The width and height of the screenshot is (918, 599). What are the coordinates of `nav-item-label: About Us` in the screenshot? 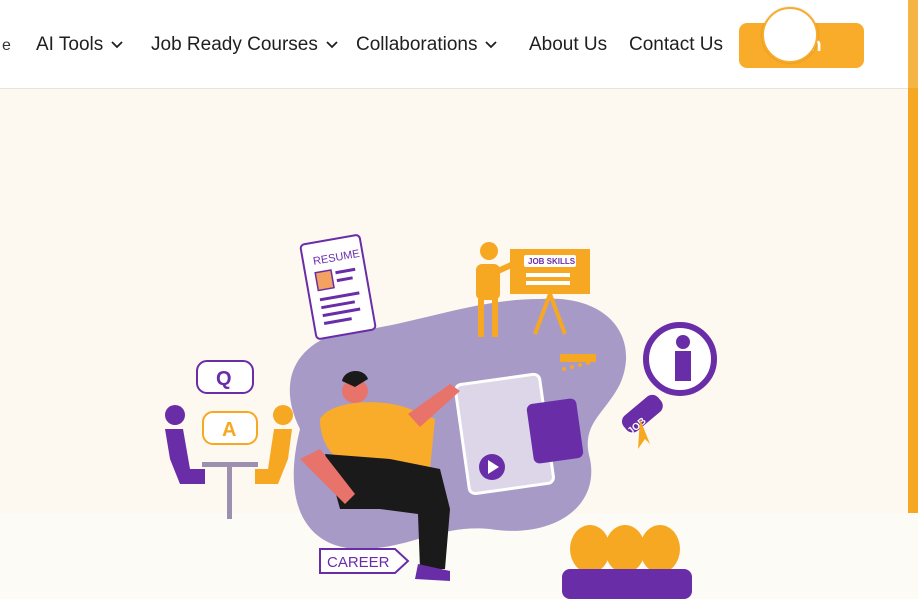 It's located at (568, 44).